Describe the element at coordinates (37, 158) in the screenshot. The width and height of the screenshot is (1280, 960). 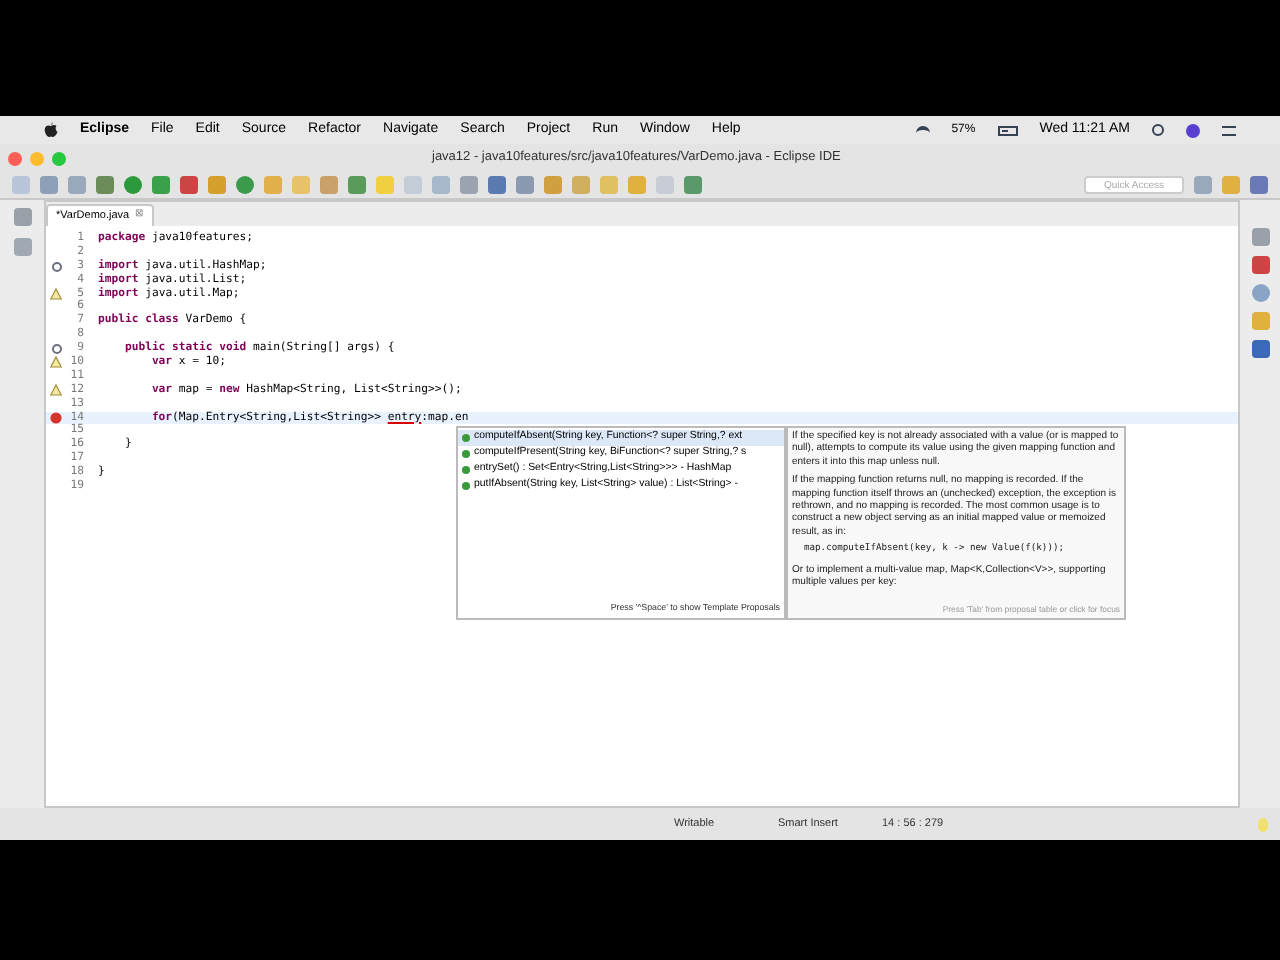
I see `minimize-button` at that location.